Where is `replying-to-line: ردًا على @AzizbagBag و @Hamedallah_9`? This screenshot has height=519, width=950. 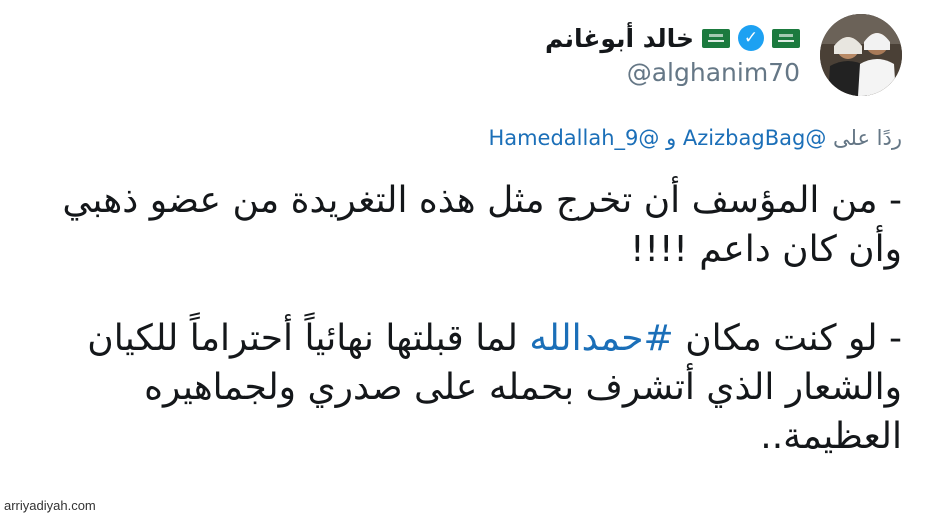 replying-to-line: ردًا على @AzizbagBag و @Hamedallah_9 is located at coordinates (695, 138).